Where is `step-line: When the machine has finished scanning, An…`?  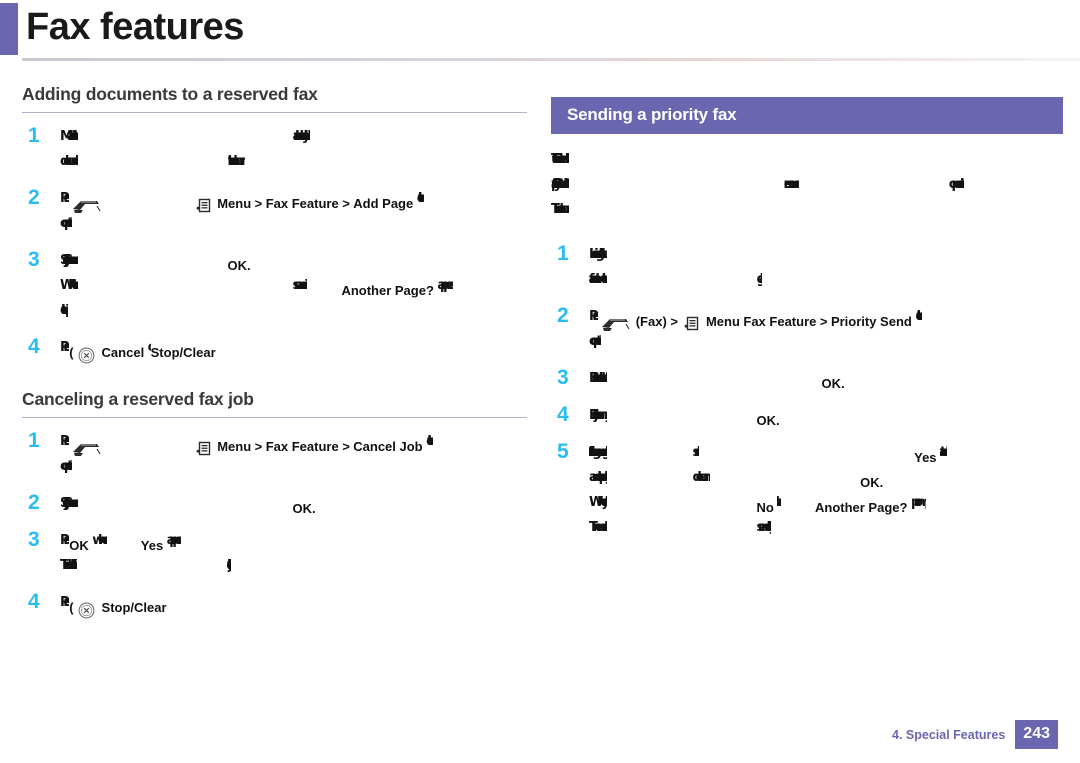 step-line: When the machine has finished scanning, An… is located at coordinates (293, 288).